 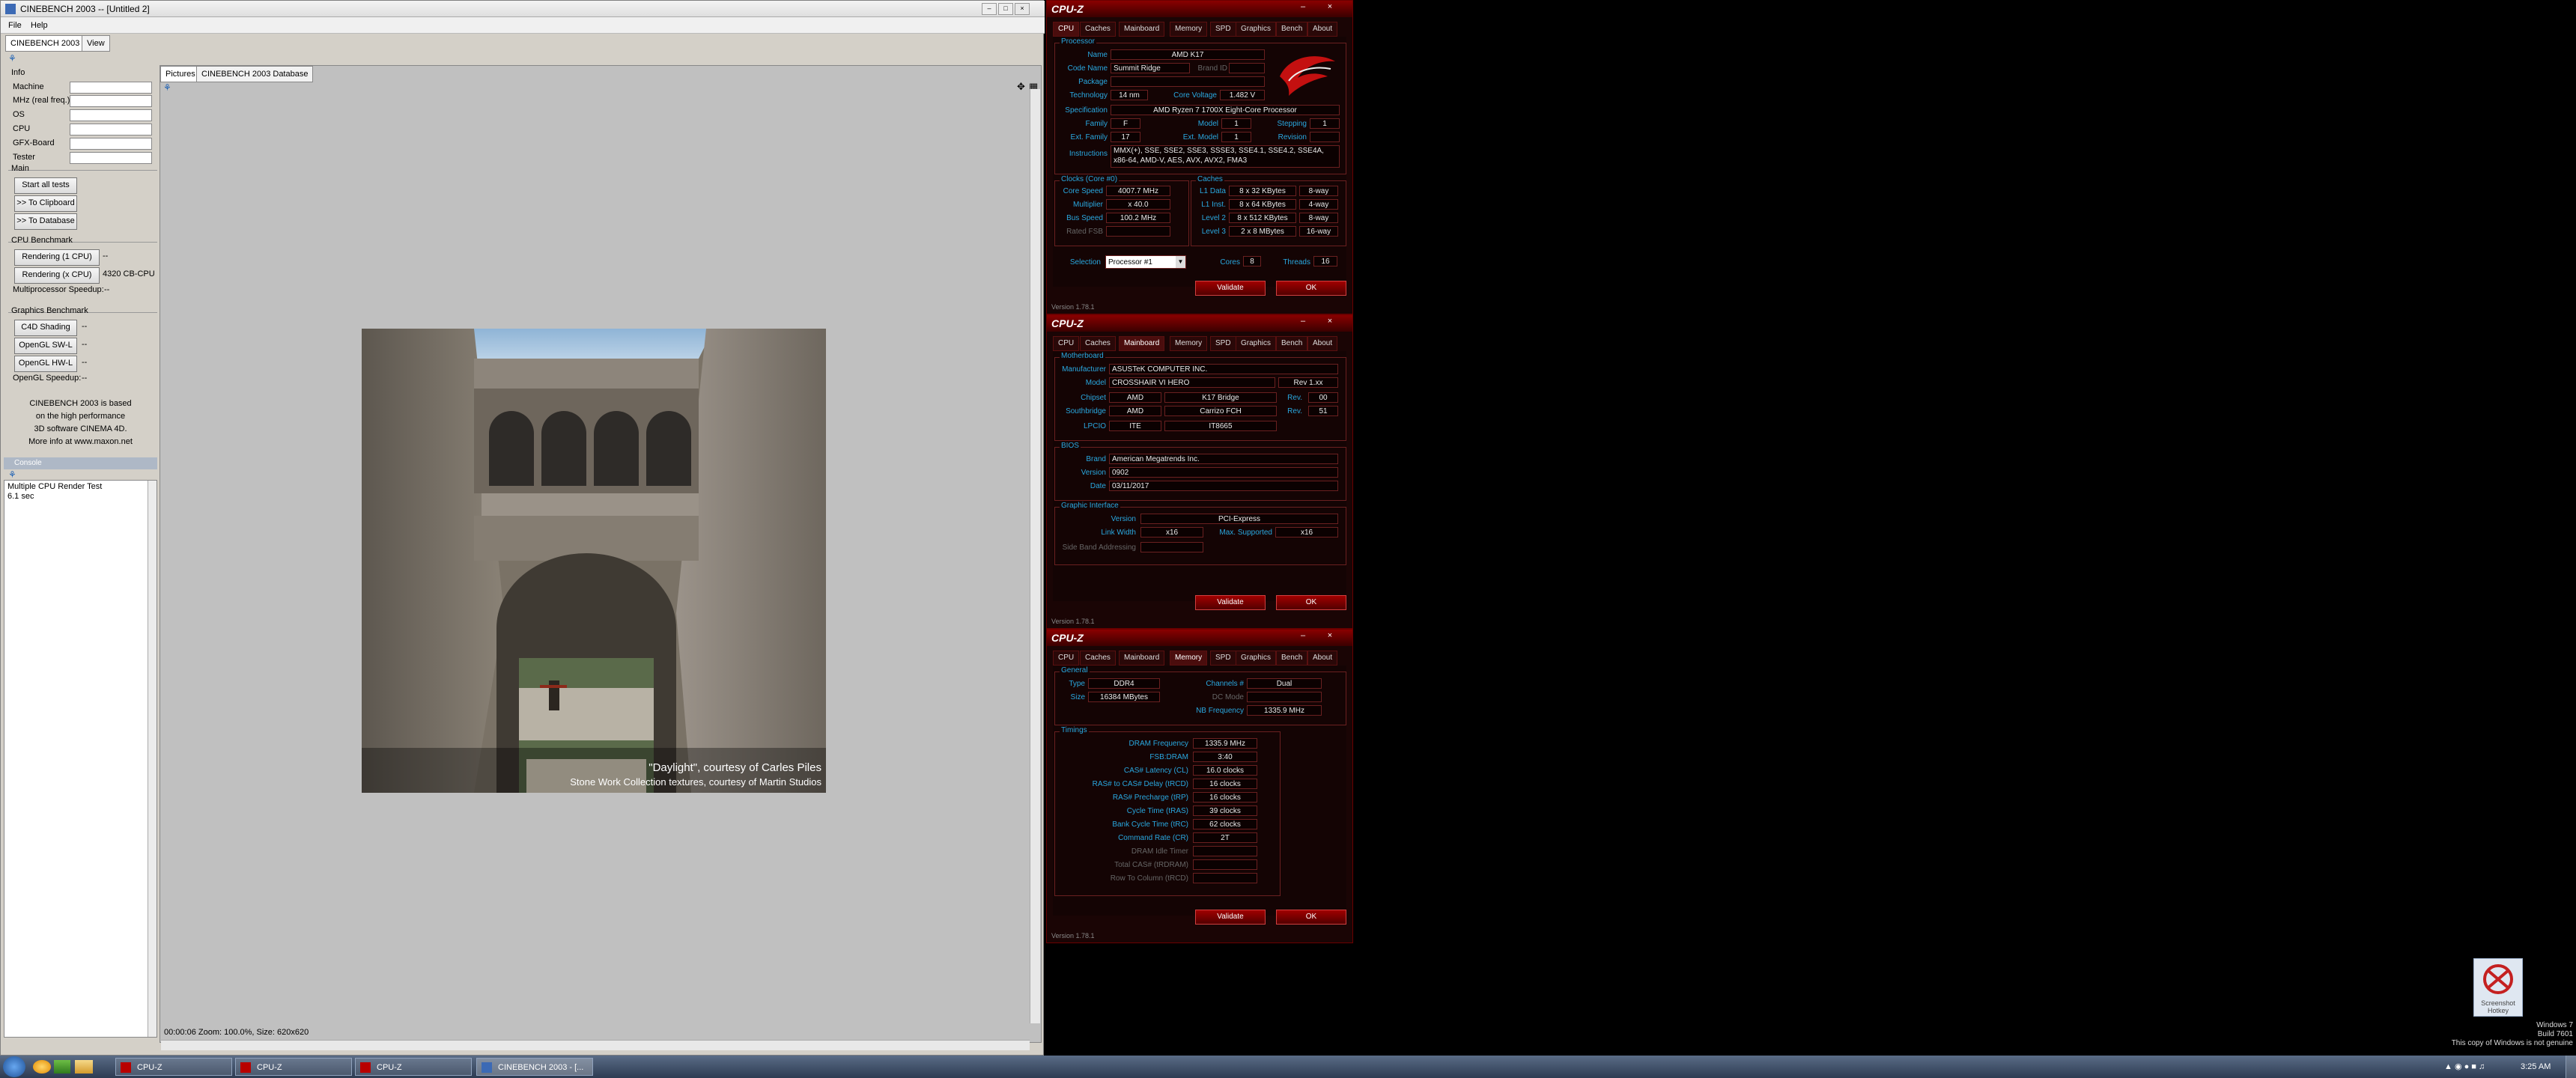 I want to click on console-scrollbar, so click(x=152, y=759).